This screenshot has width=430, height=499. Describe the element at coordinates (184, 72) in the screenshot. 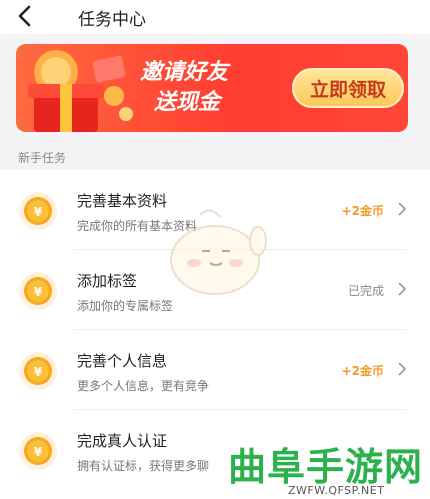

I see `banner-line-1: 邀请好友` at that location.